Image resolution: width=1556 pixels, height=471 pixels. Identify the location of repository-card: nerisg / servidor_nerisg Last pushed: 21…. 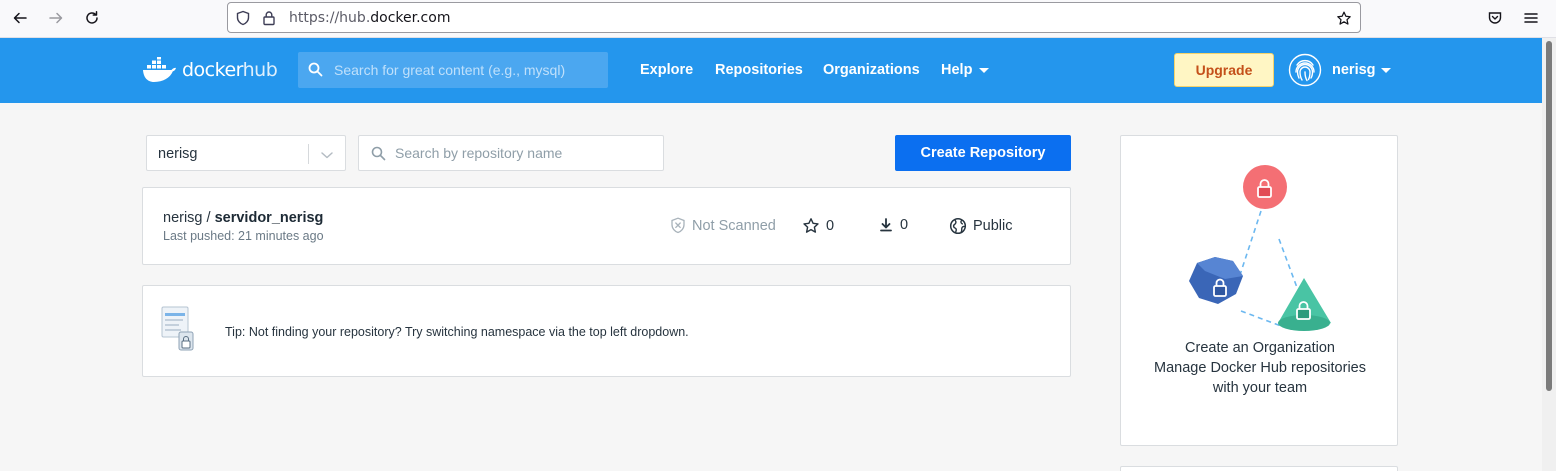
(606, 226).